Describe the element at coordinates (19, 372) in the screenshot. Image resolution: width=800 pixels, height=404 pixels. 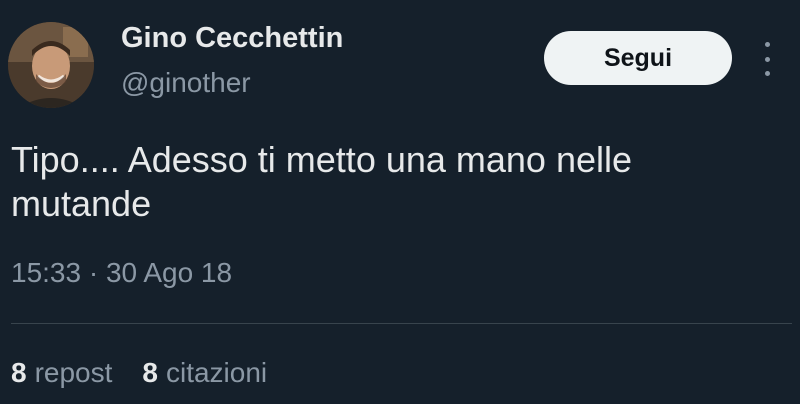
I see `repost-count: 8` at that location.